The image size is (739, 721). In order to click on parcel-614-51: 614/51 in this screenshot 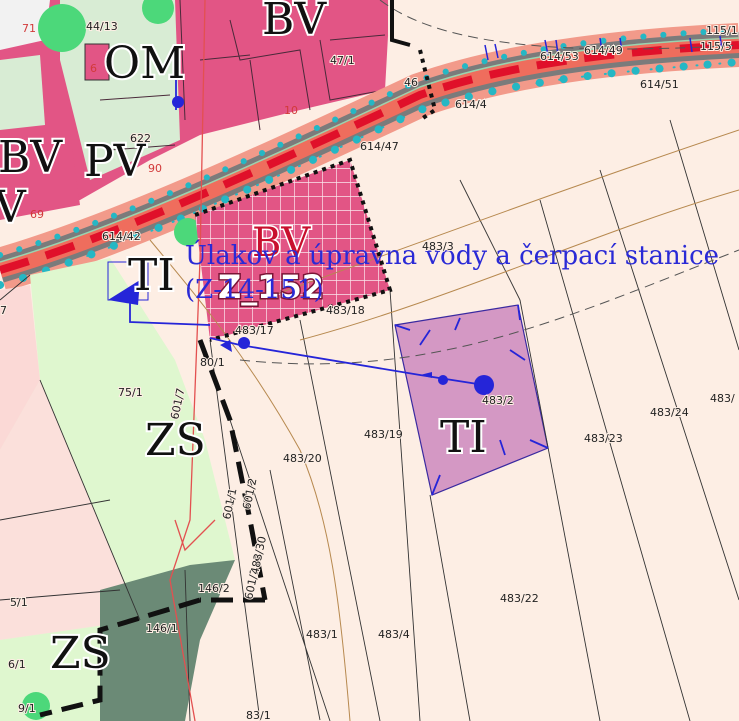, I will do `click(659, 84)`.